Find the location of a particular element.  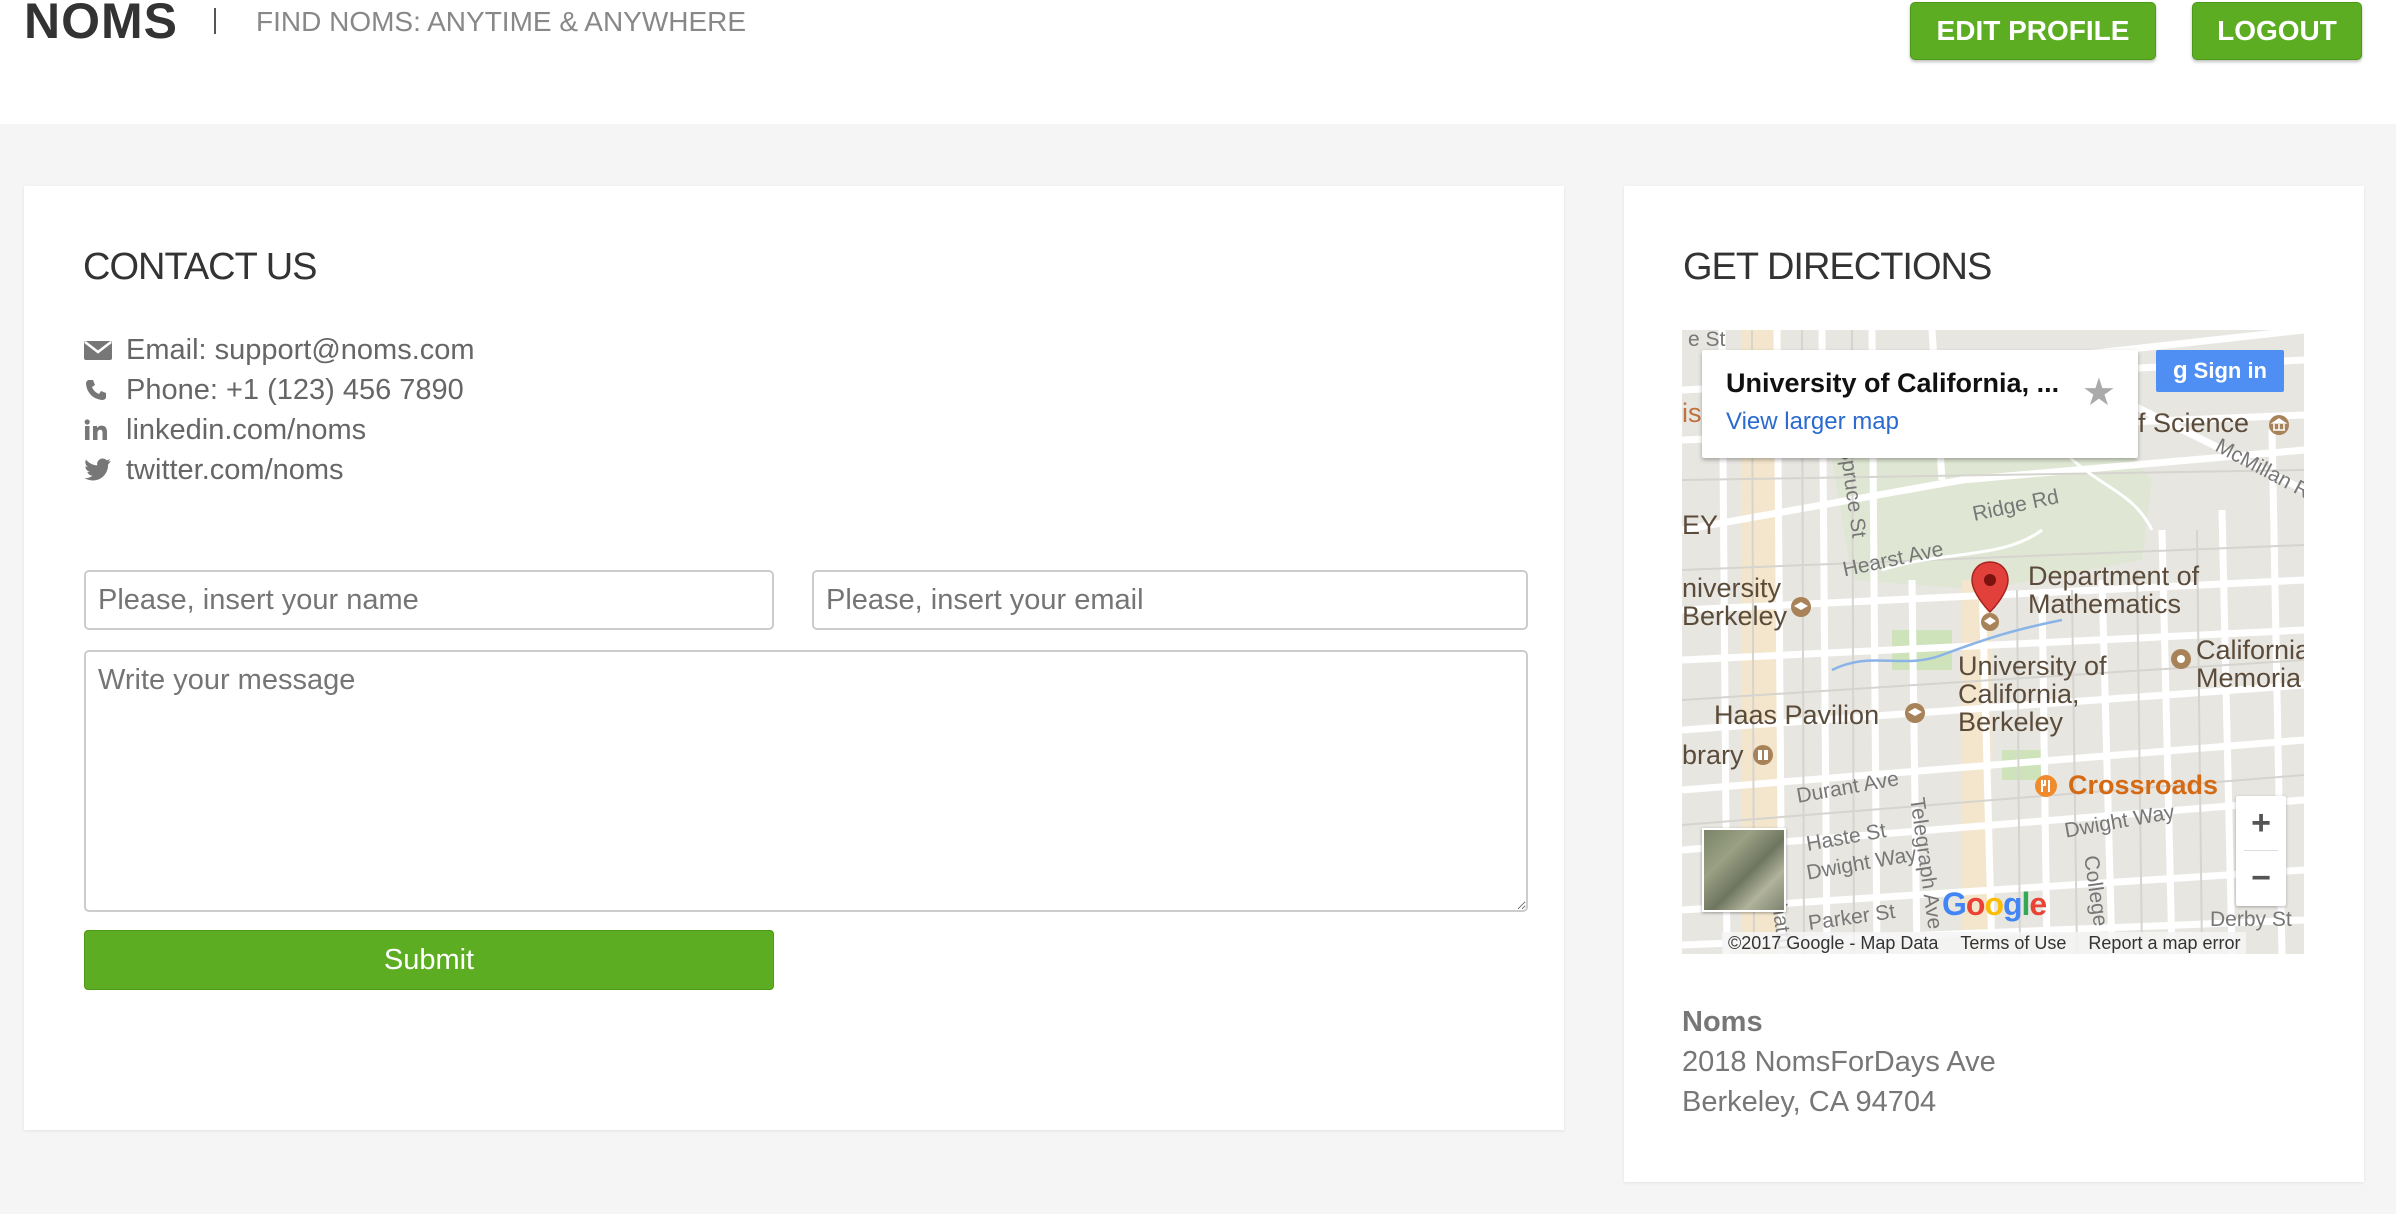

google-g-icon: g is located at coordinates (2180, 370).